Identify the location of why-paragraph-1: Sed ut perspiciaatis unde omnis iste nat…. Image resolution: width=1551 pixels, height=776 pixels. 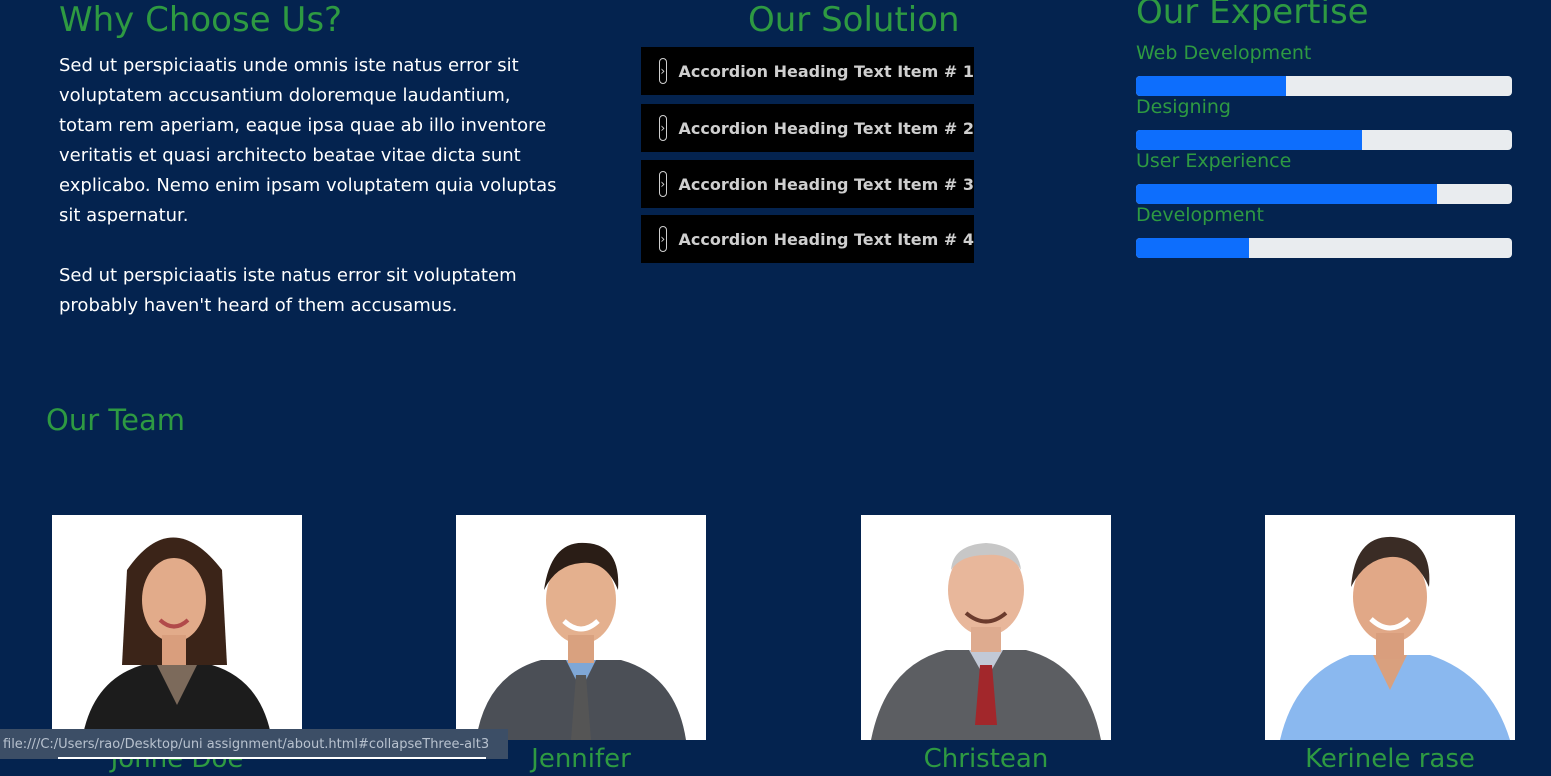
(308, 140).